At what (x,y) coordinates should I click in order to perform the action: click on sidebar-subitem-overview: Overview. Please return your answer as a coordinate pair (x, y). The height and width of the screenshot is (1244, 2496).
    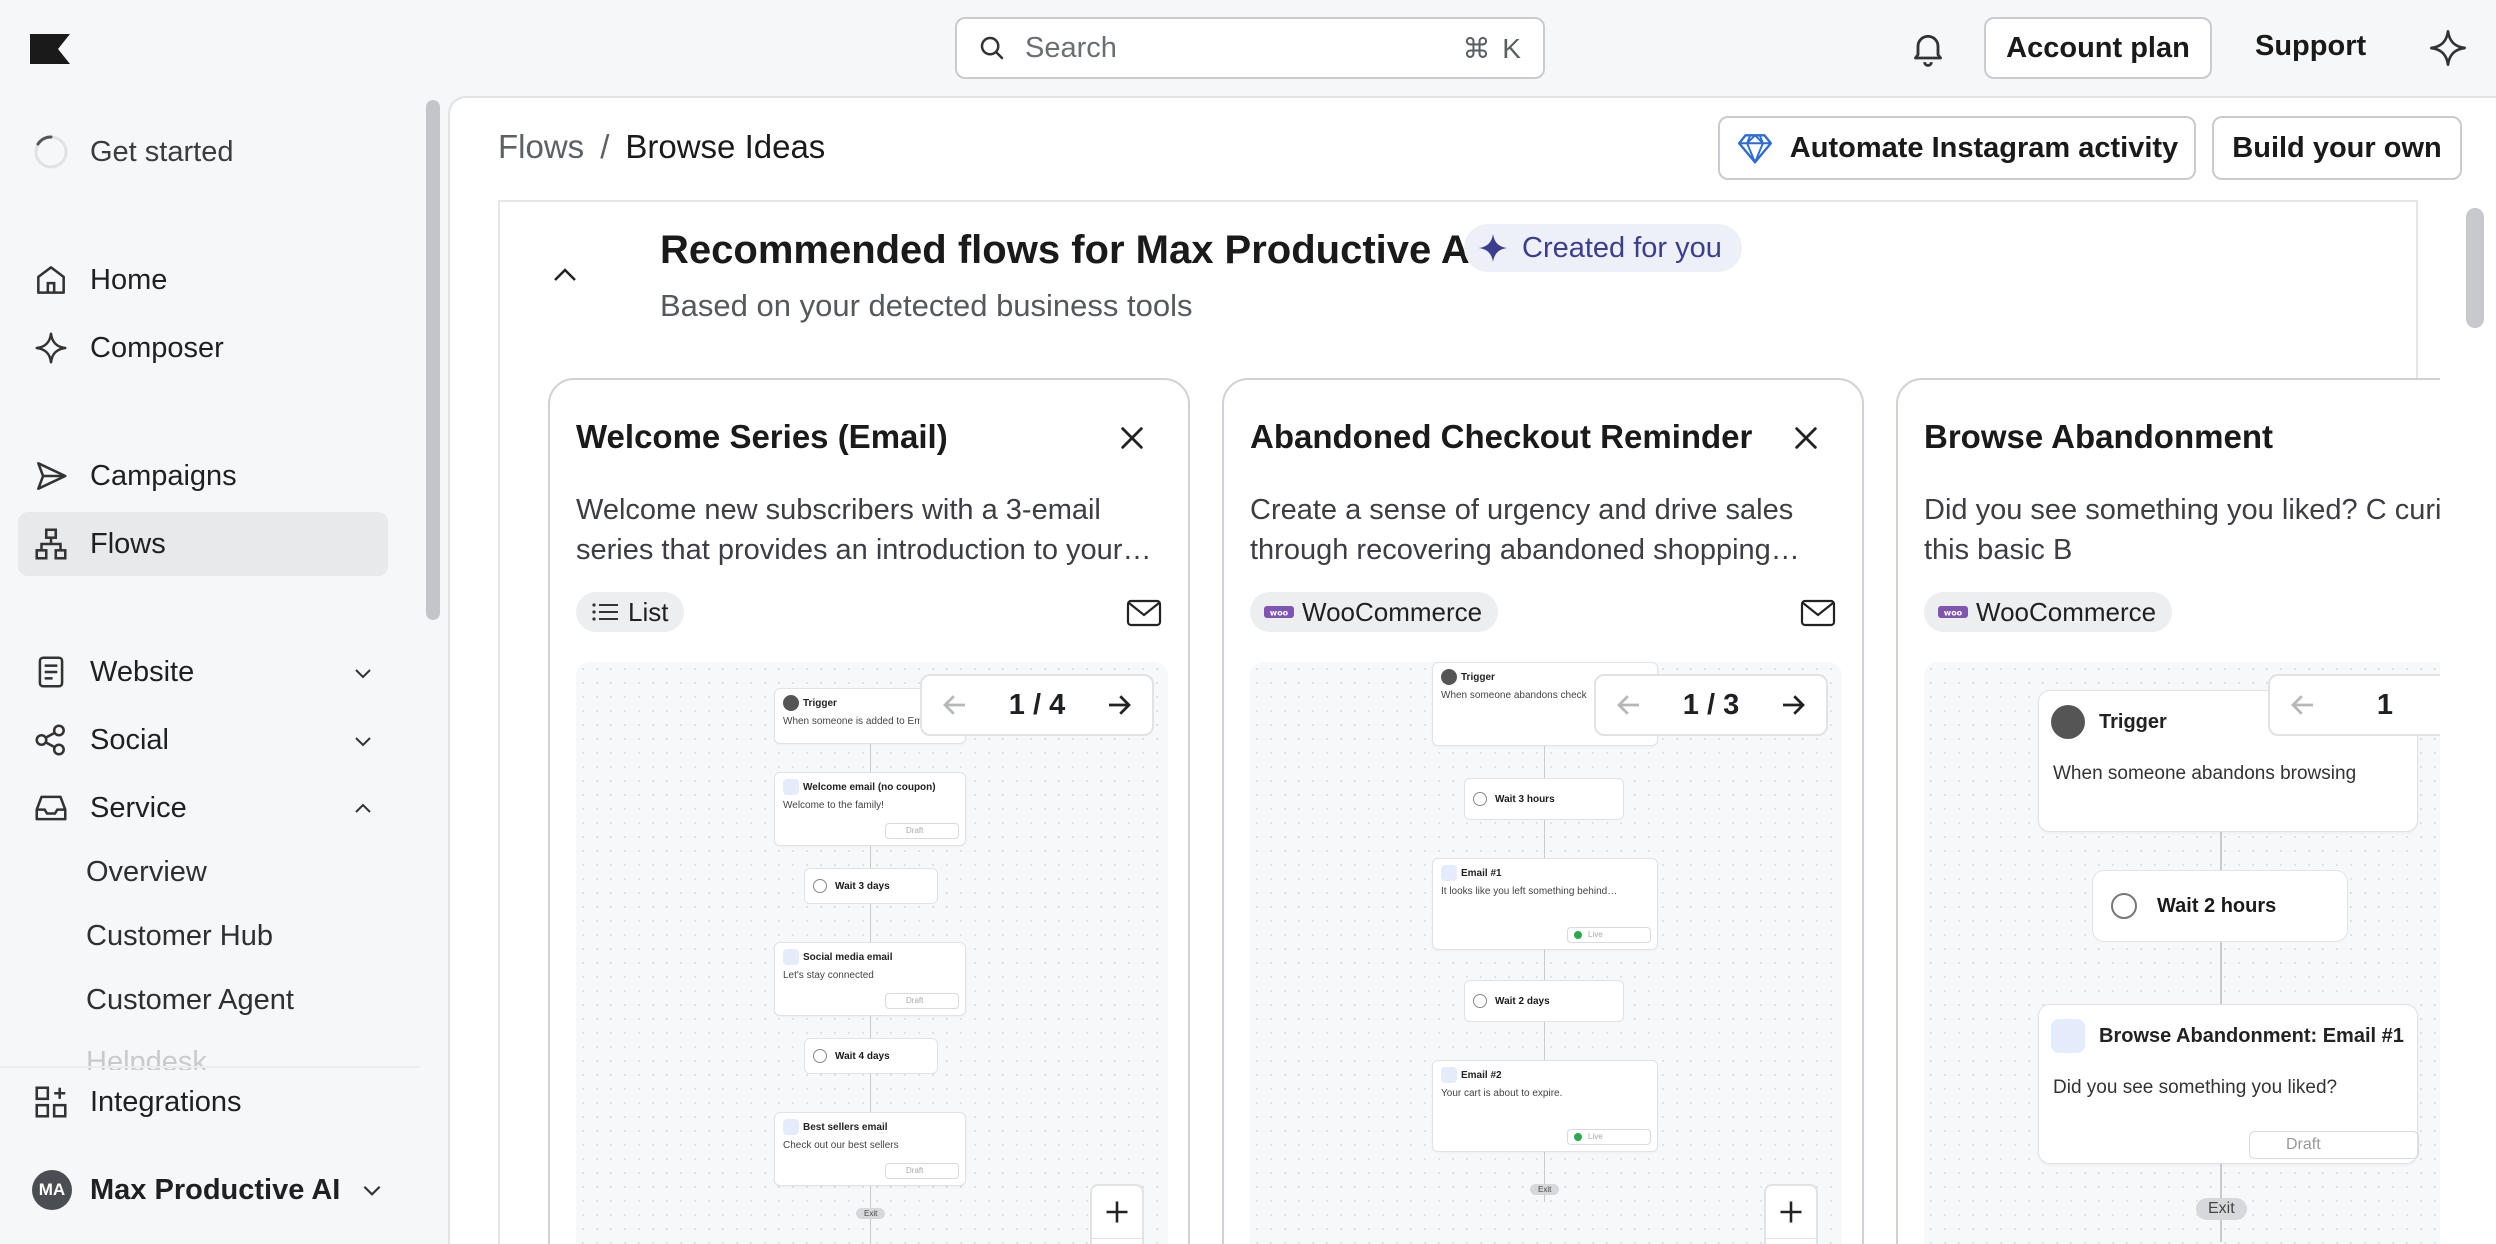
    Looking at the image, I should click on (146, 872).